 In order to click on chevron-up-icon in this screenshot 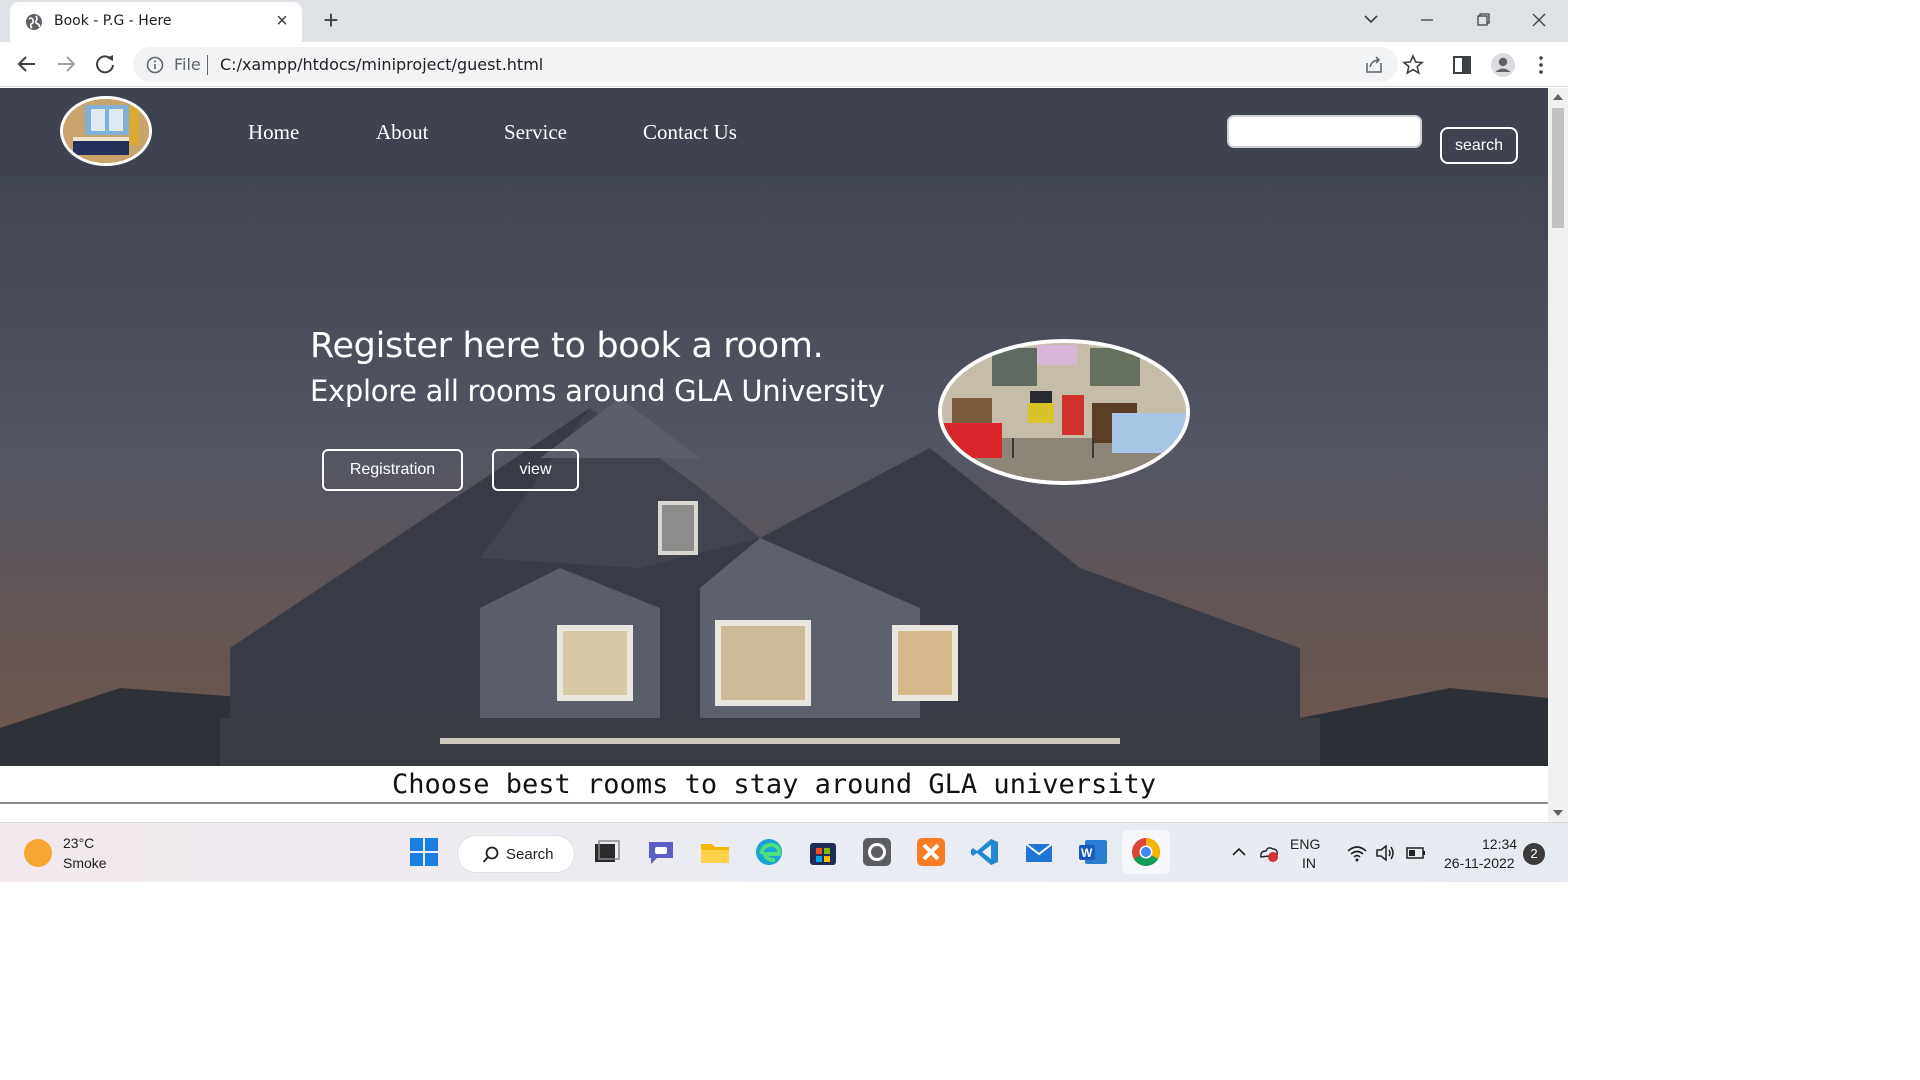, I will do `click(1239, 852)`.